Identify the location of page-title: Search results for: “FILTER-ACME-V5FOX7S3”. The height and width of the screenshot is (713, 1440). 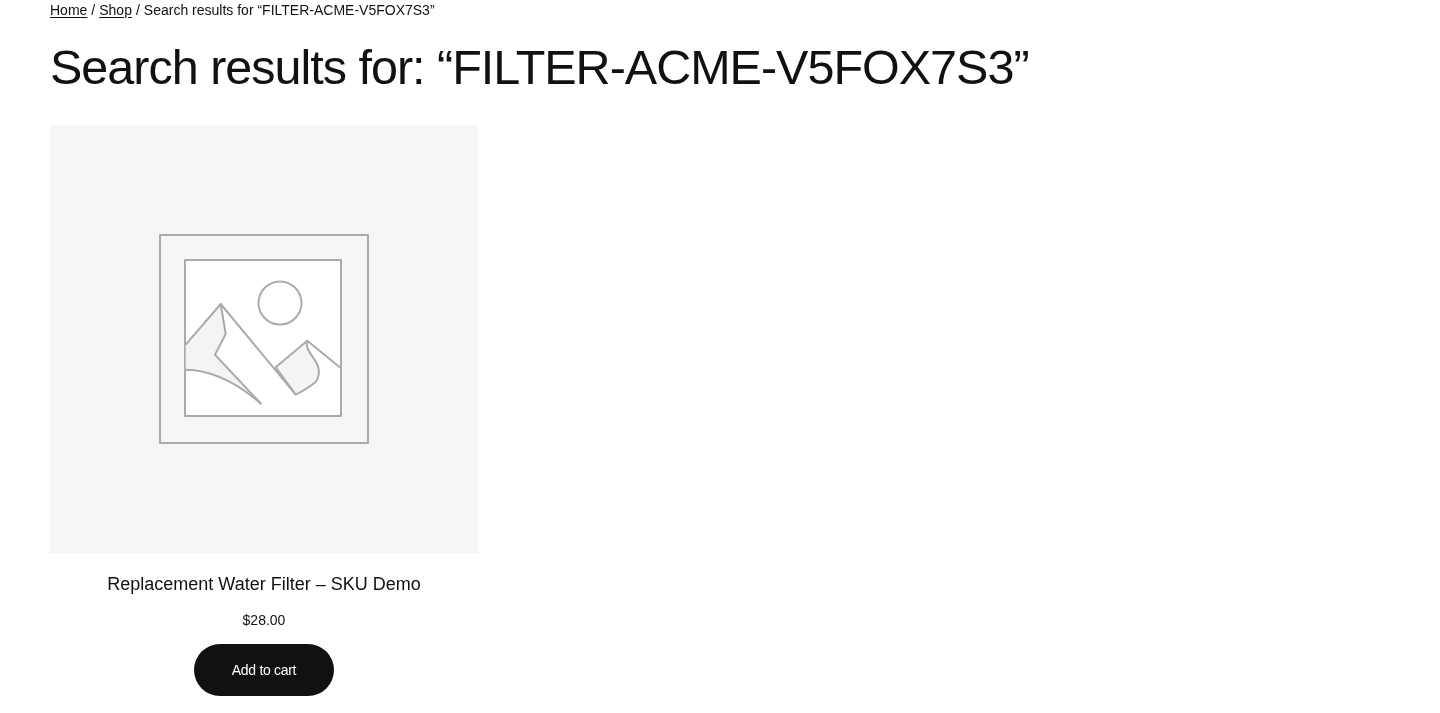
(539, 67).